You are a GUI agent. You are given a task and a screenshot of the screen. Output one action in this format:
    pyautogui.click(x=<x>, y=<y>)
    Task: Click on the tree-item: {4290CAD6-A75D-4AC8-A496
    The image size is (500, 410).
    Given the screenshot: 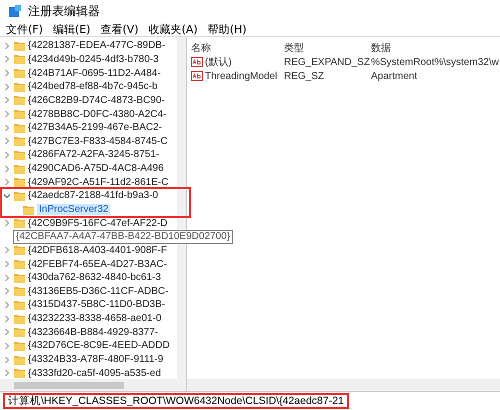 What is the action you would take?
    pyautogui.click(x=96, y=168)
    